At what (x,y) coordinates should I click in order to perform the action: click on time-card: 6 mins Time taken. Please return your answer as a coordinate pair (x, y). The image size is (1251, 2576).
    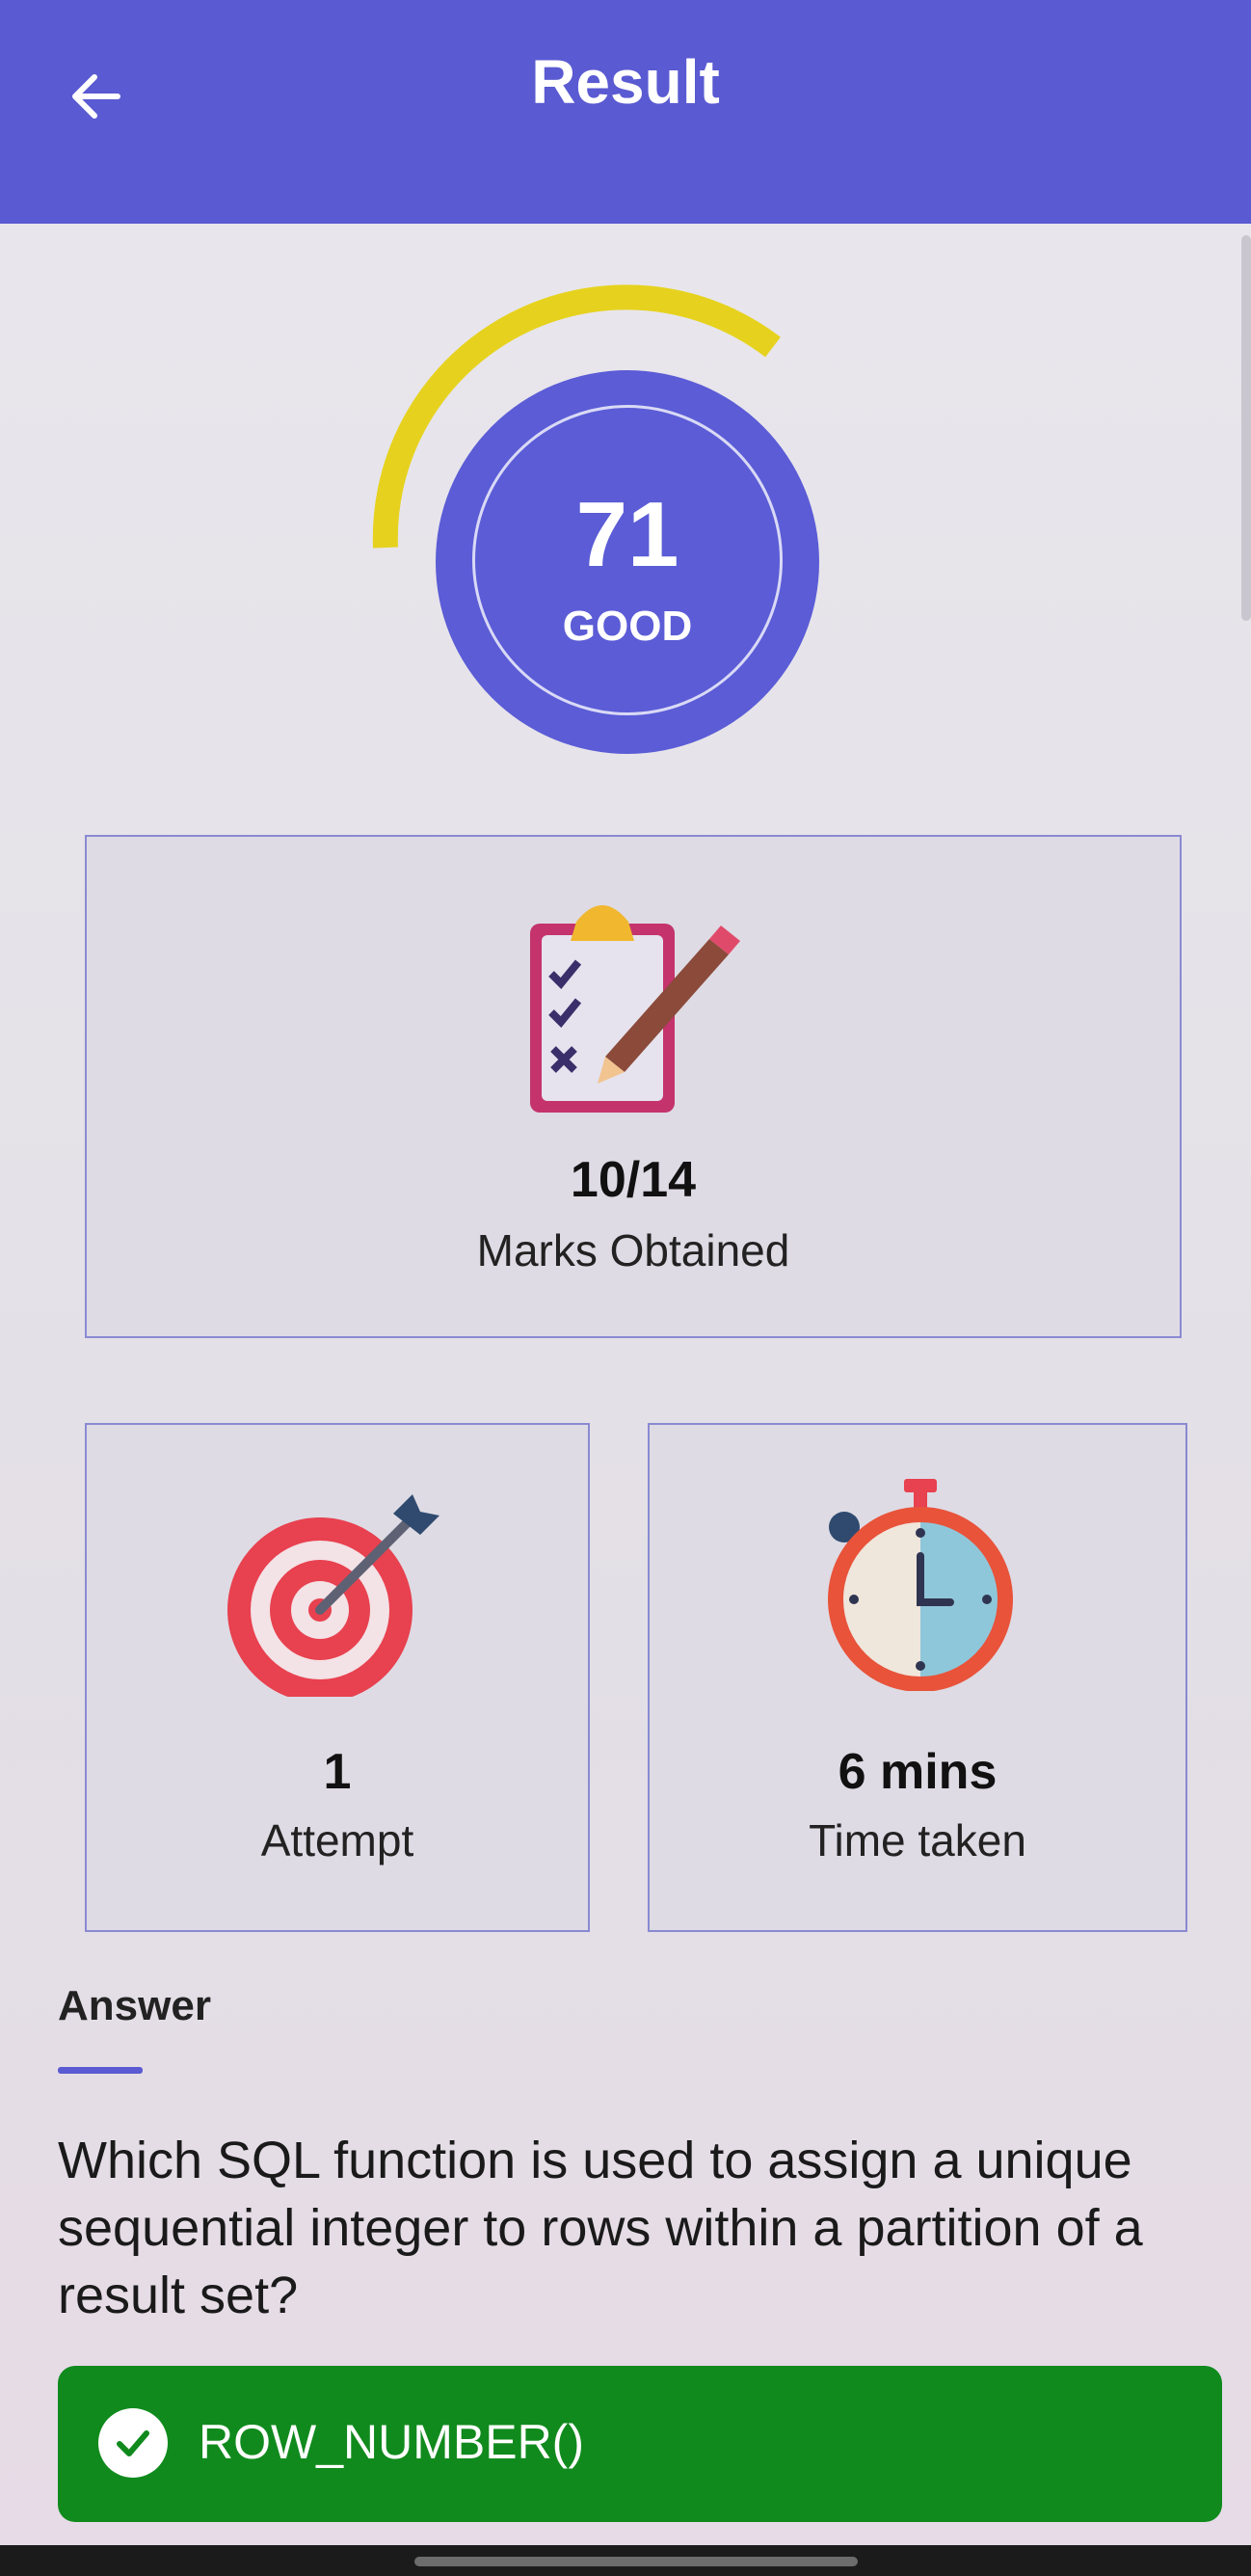
    Looking at the image, I should click on (917, 1677).